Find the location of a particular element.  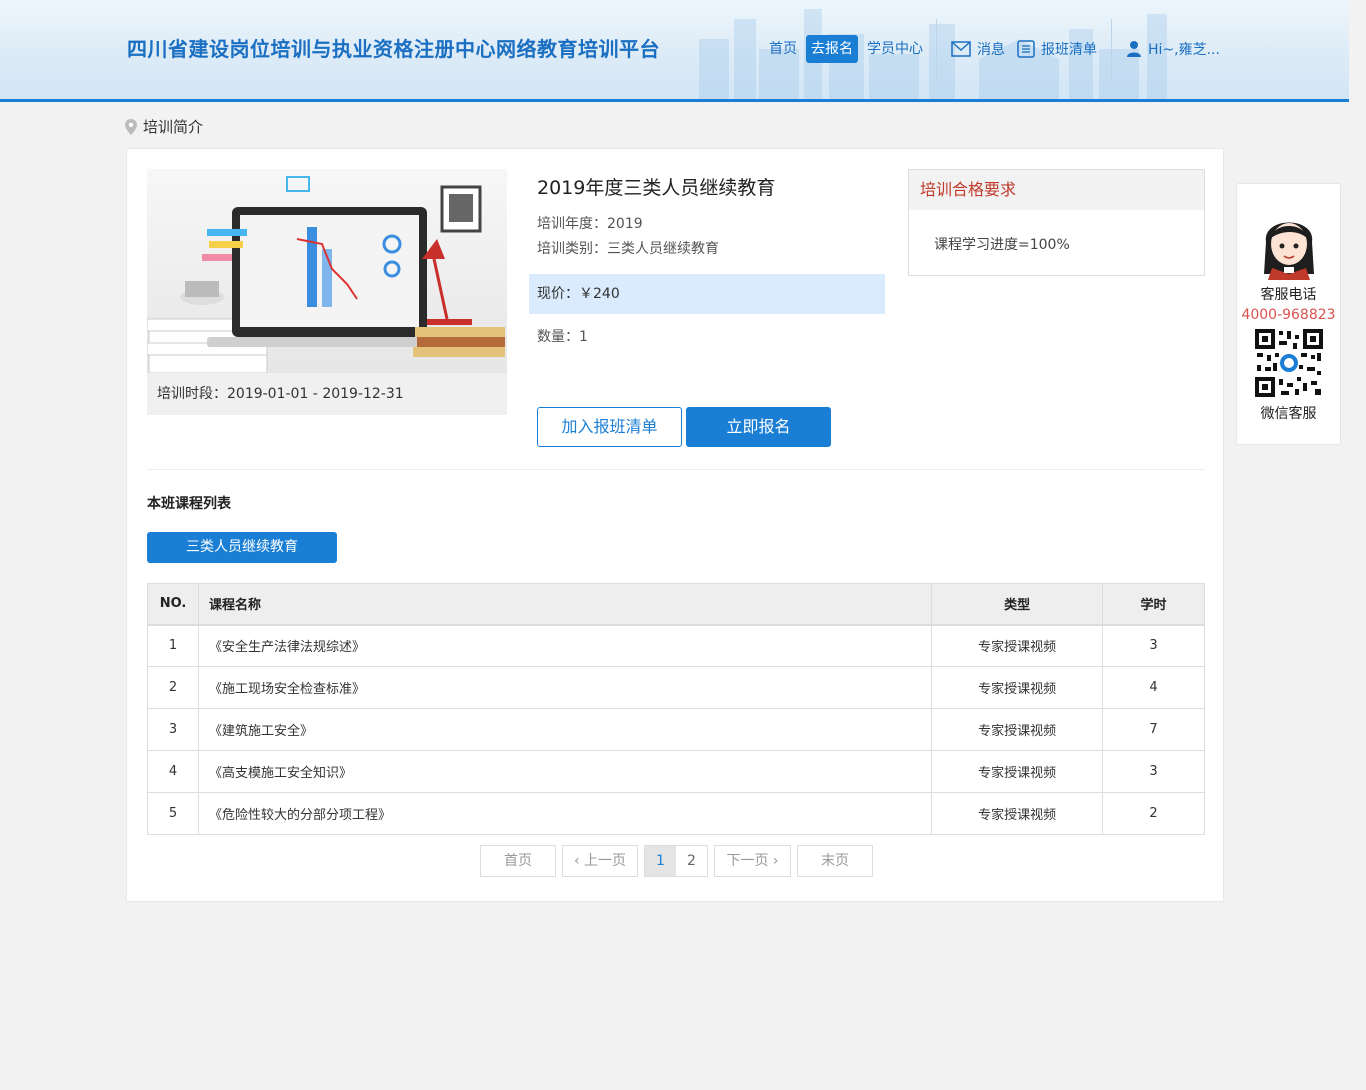

nav-cart-label: 报班清单 is located at coordinates (1069, 50).